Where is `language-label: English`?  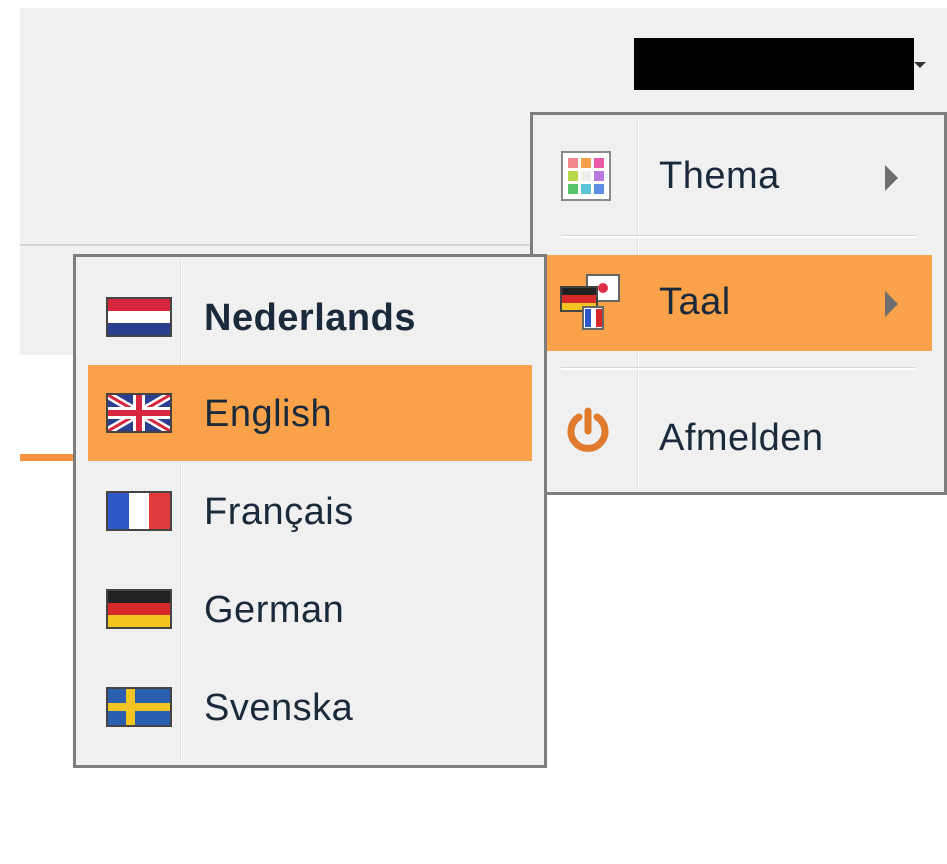
language-label: English is located at coordinates (268, 414).